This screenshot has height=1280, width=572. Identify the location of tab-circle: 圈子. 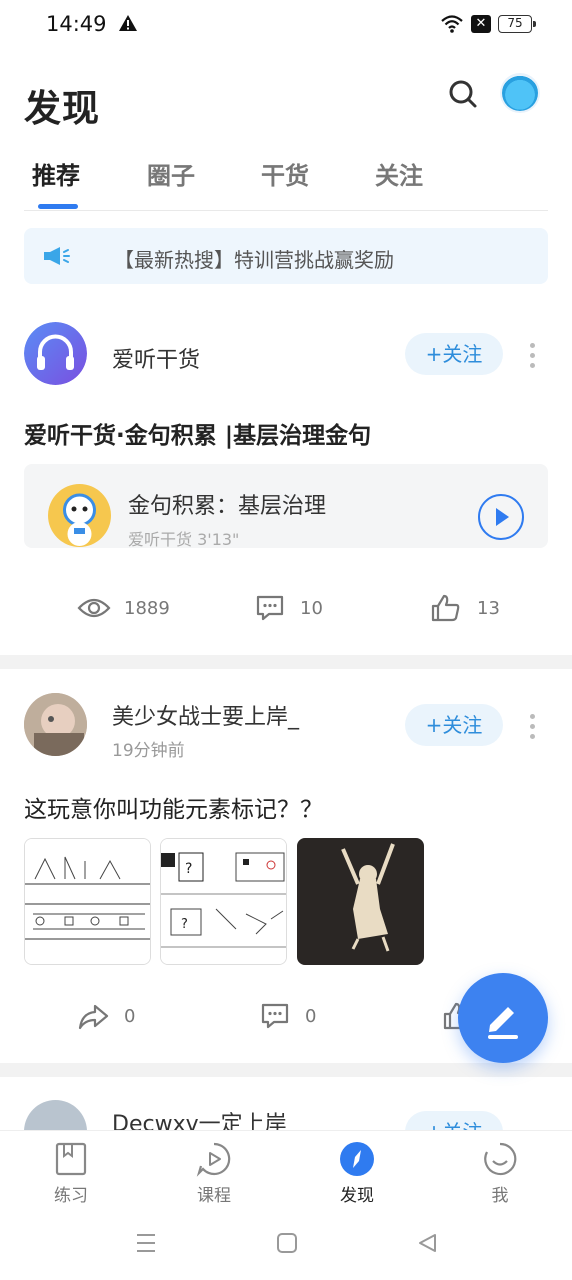
(171, 173).